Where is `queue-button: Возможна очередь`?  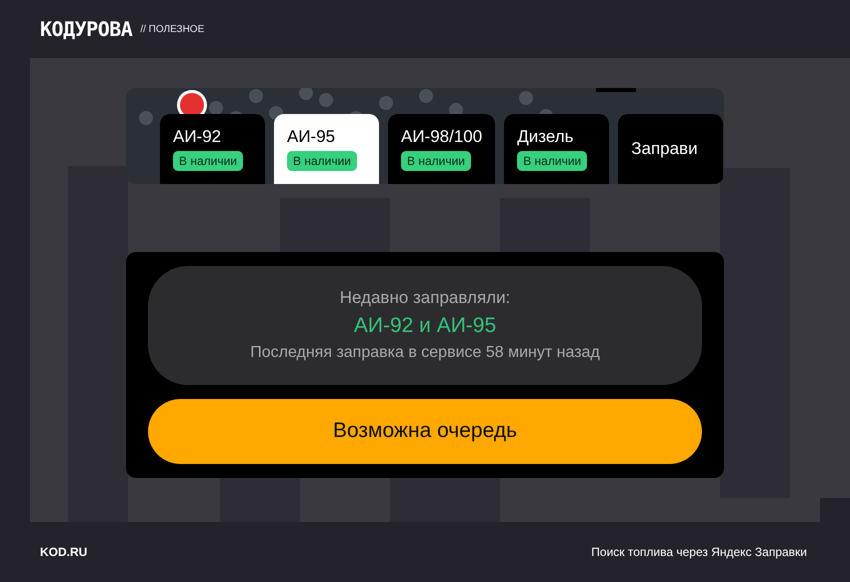
queue-button: Возможна очередь is located at coordinates (425, 431).